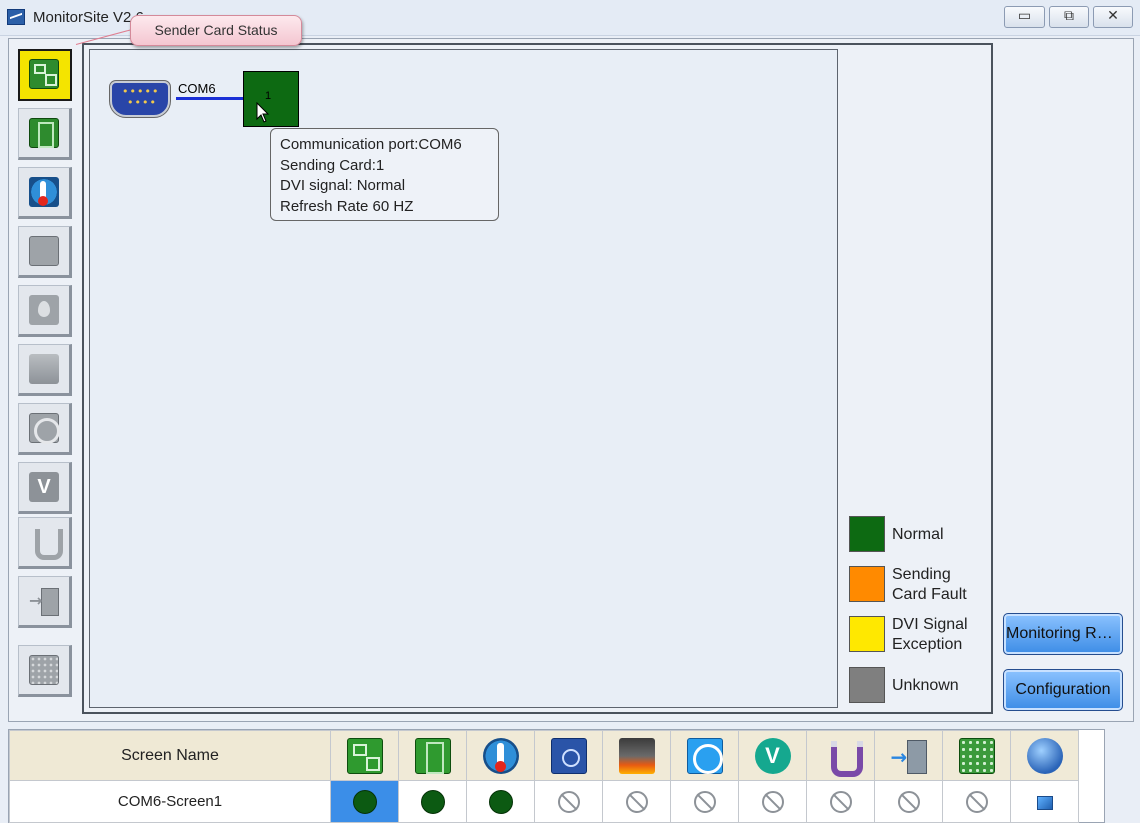 Image resolution: width=1140 pixels, height=823 pixels. What do you see at coordinates (371, 144) in the screenshot?
I see `tooltip-port-line: Communication port:COM6` at bounding box center [371, 144].